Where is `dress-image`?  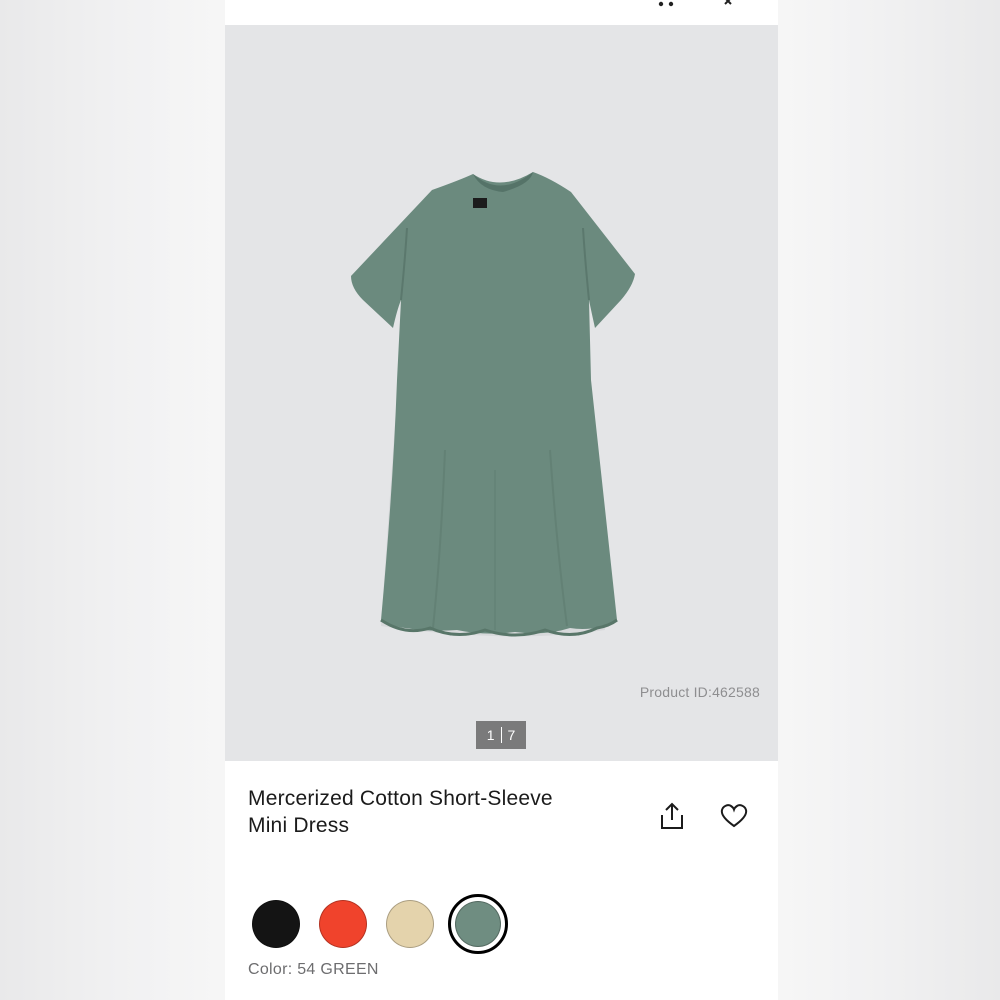 dress-image is located at coordinates (493, 404).